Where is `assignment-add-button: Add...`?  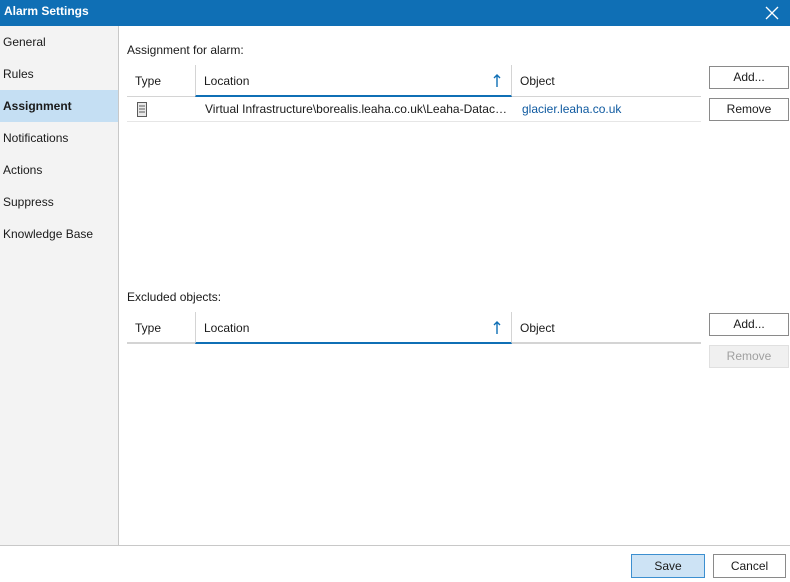
assignment-add-button: Add... is located at coordinates (749, 77).